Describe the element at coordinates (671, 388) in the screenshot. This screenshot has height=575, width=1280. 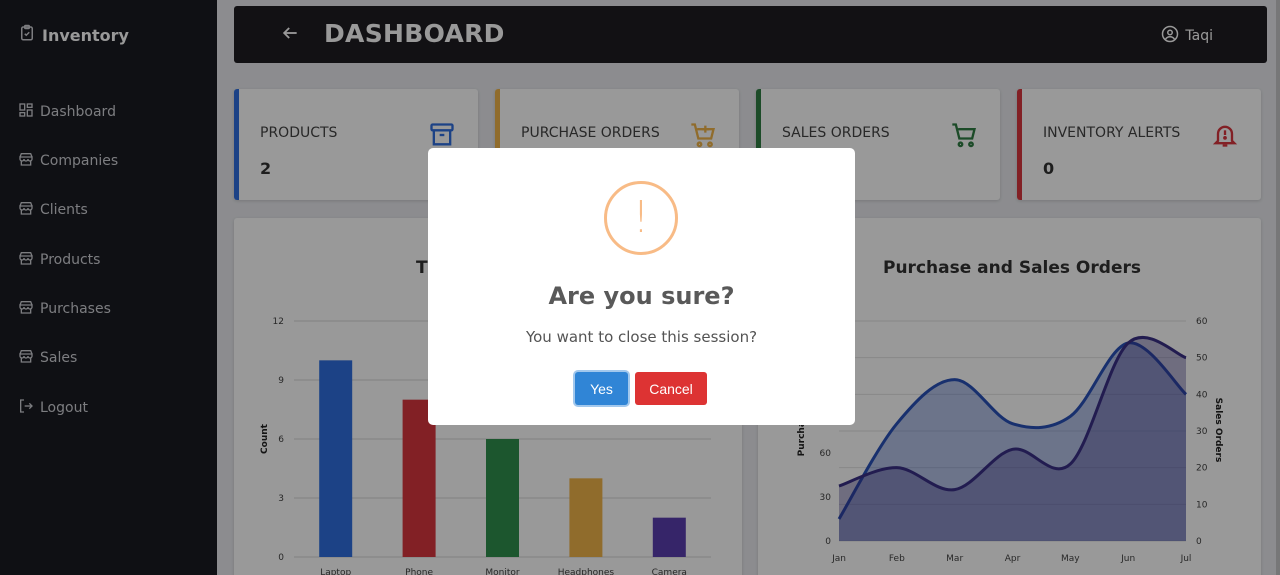
I see `cancel-button: Cancel` at that location.